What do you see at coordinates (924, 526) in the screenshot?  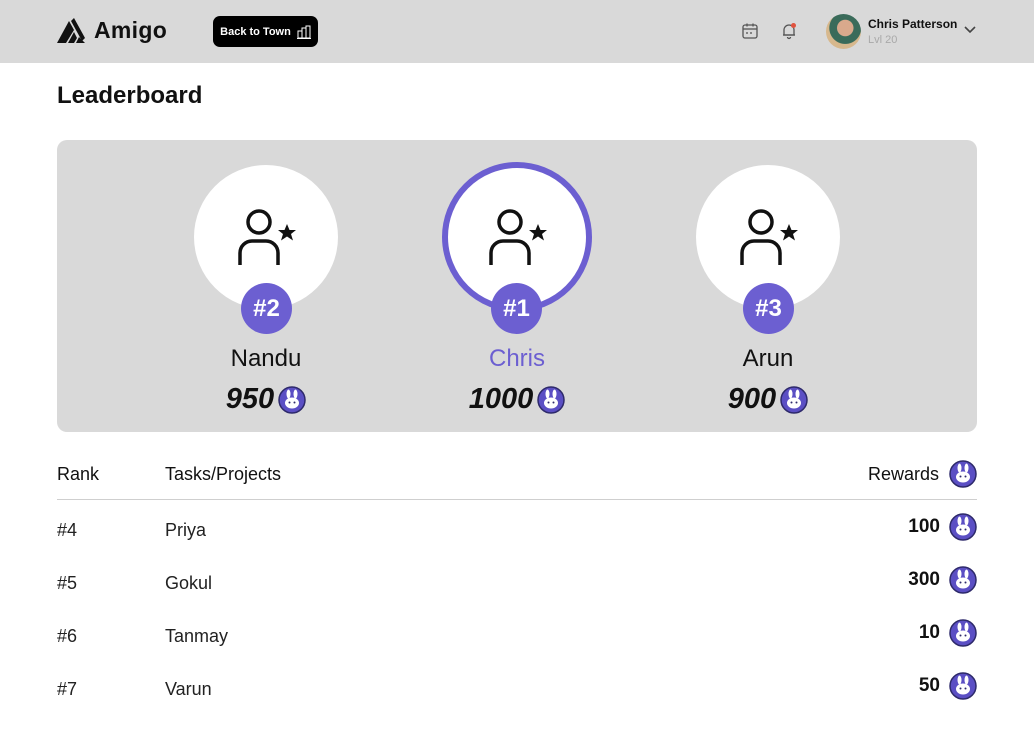 I see `reward-value: 100` at bounding box center [924, 526].